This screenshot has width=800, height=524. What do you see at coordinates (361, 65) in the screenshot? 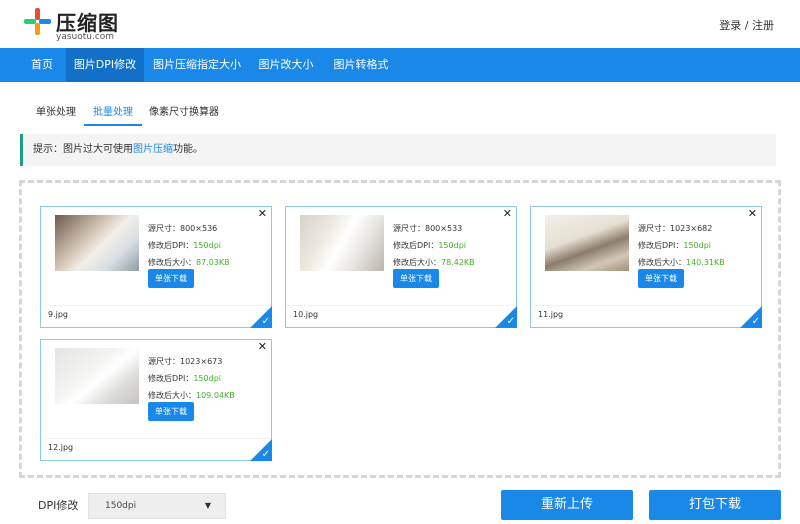
I see `nav-convert-format: 图片转格式` at bounding box center [361, 65].